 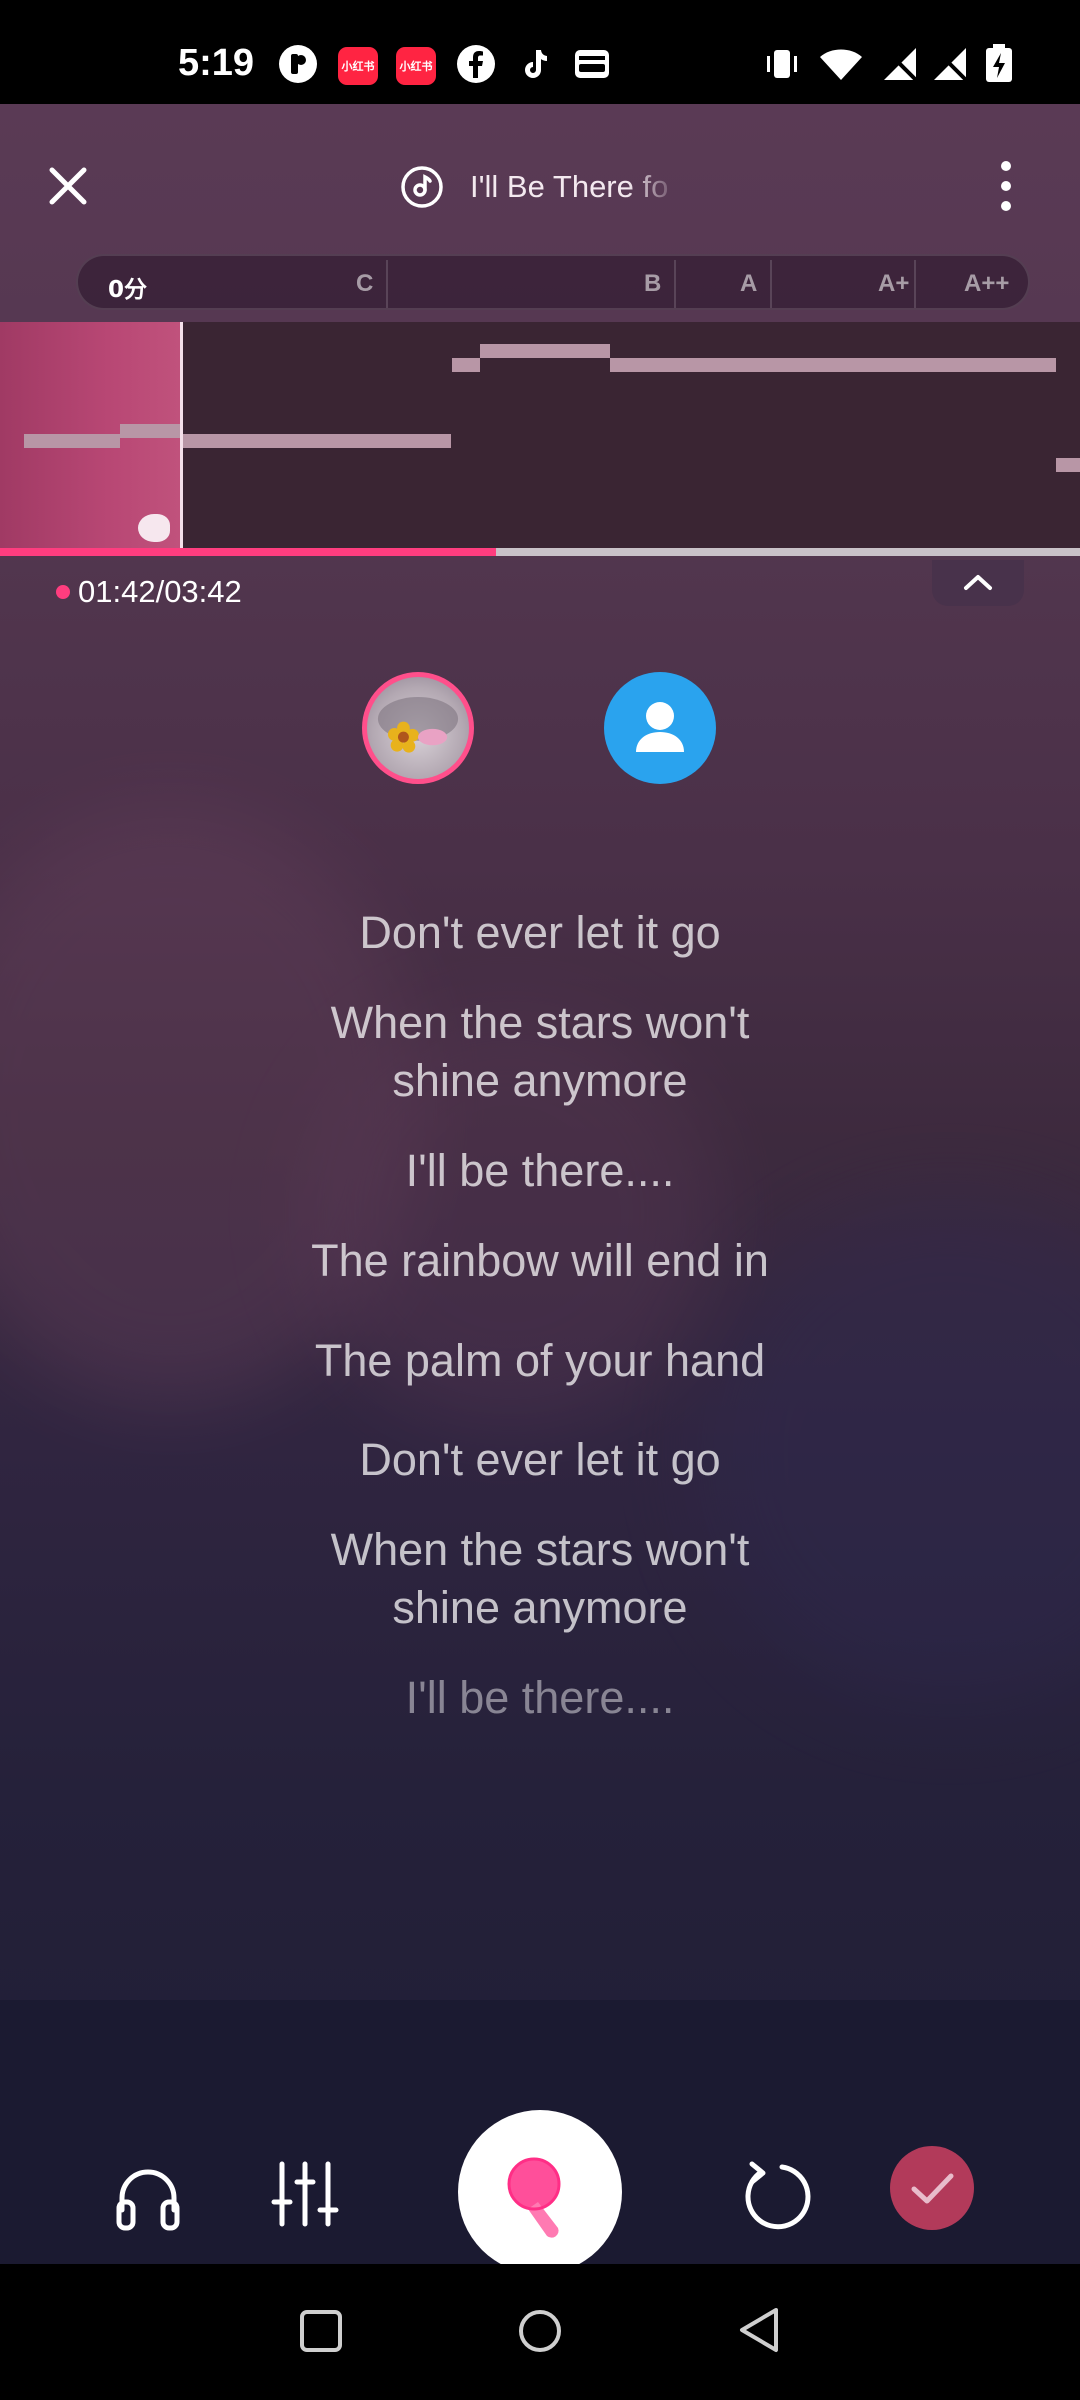 I want to click on controls-bar, so click(x=540, y=2132).